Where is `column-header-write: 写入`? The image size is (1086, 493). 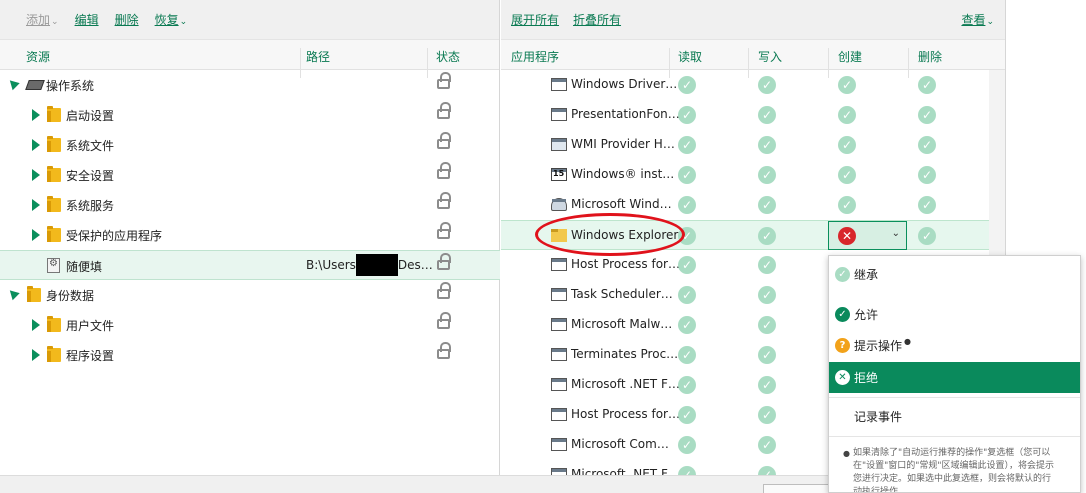 column-header-write: 写入 is located at coordinates (770, 56).